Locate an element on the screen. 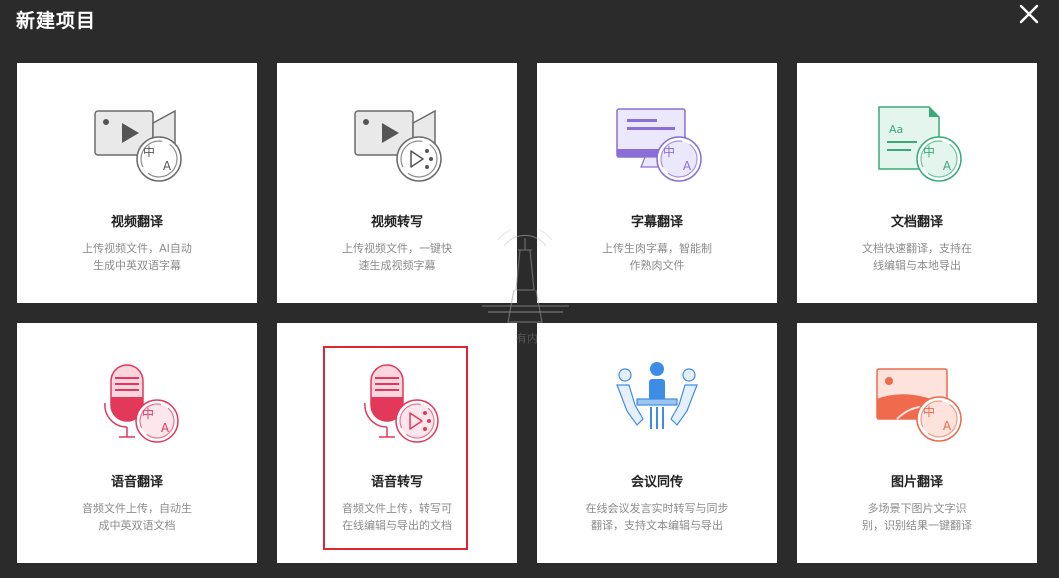 This screenshot has height=578, width=1059. card-audio-transcribe: 语音转写 音频文件上传，转写可 在线编辑与导出的文档 is located at coordinates (397, 443).